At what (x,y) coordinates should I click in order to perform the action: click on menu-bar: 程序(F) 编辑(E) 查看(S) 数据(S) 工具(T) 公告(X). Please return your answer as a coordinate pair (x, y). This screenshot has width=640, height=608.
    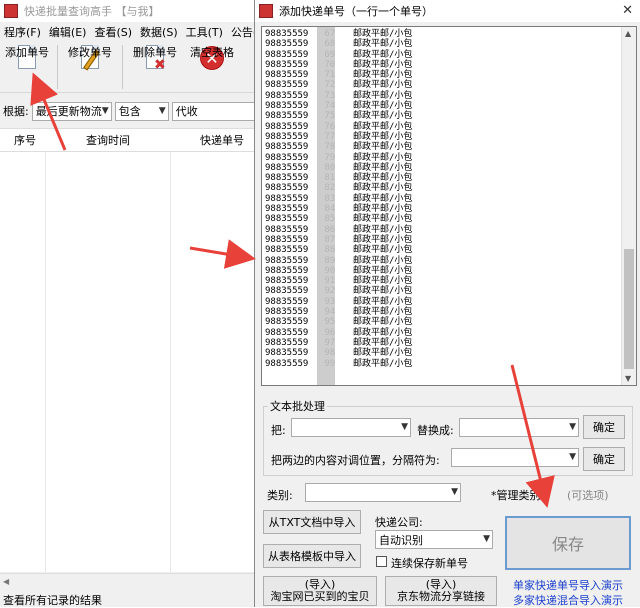
    Looking at the image, I should click on (134, 31).